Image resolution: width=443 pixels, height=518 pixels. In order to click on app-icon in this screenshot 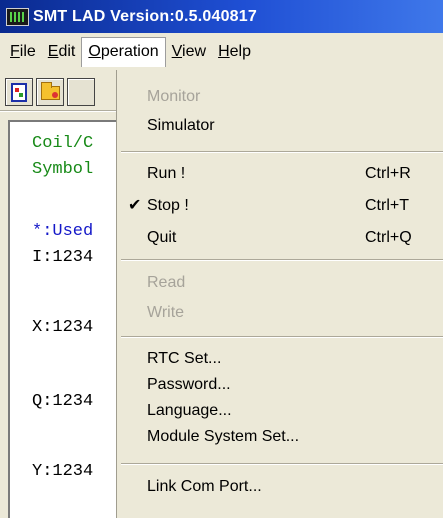, I will do `click(17, 16)`.